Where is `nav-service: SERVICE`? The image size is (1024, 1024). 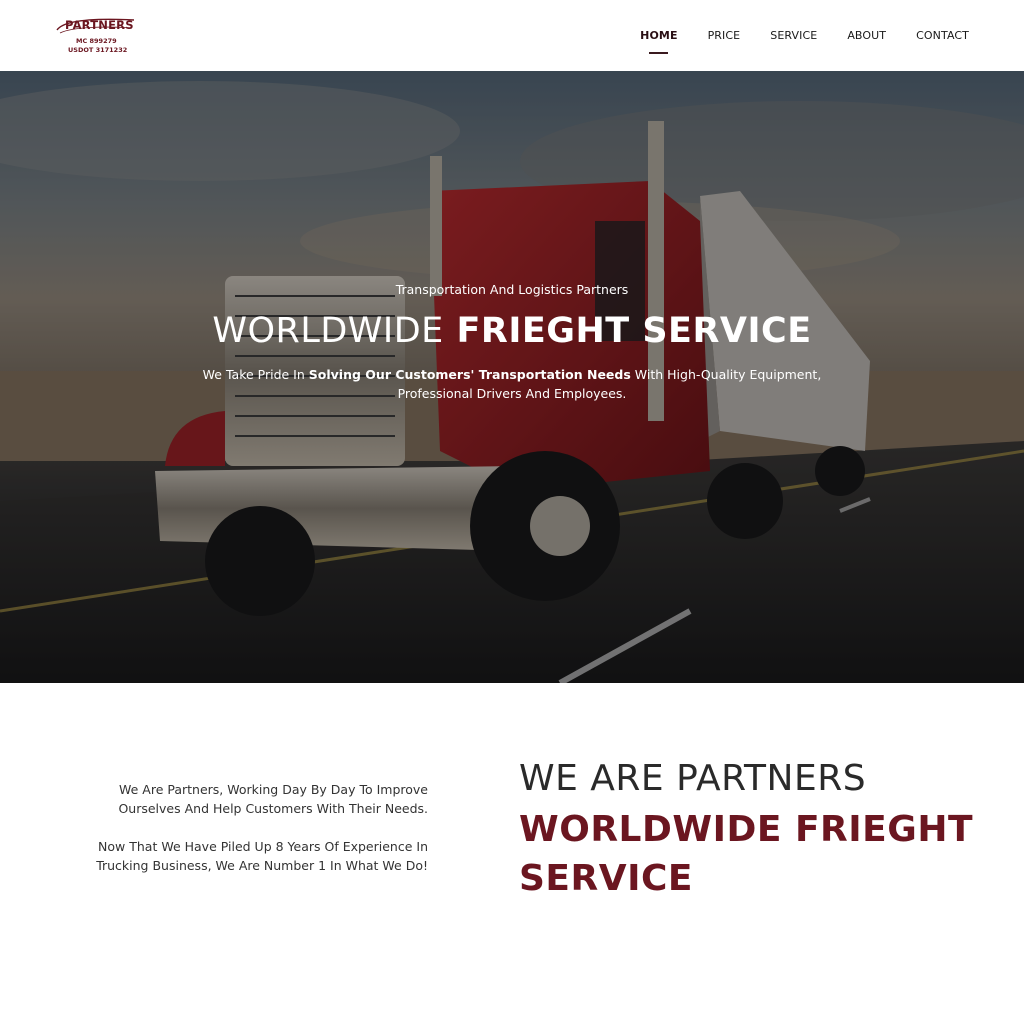 nav-service: SERVICE is located at coordinates (793, 35).